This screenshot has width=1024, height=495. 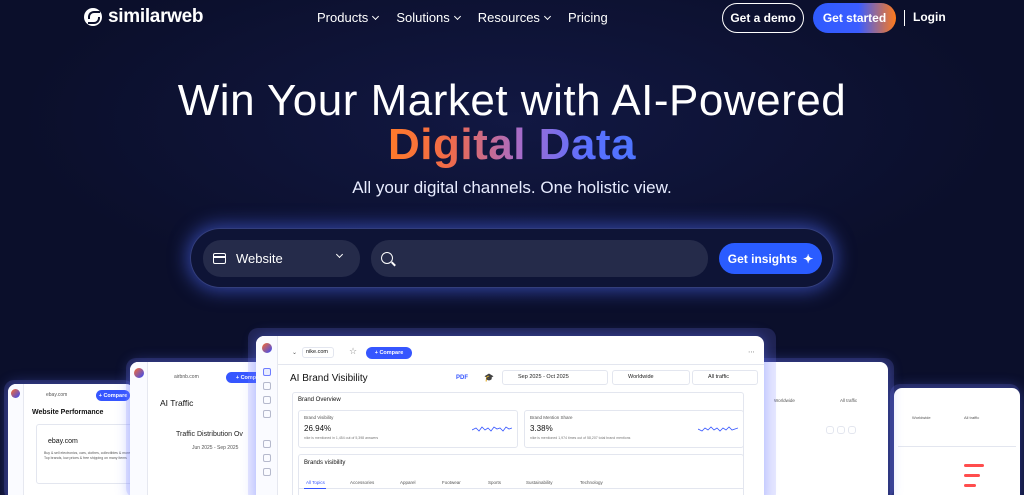 I want to click on menu-item-label: Solutions, so click(x=423, y=17).